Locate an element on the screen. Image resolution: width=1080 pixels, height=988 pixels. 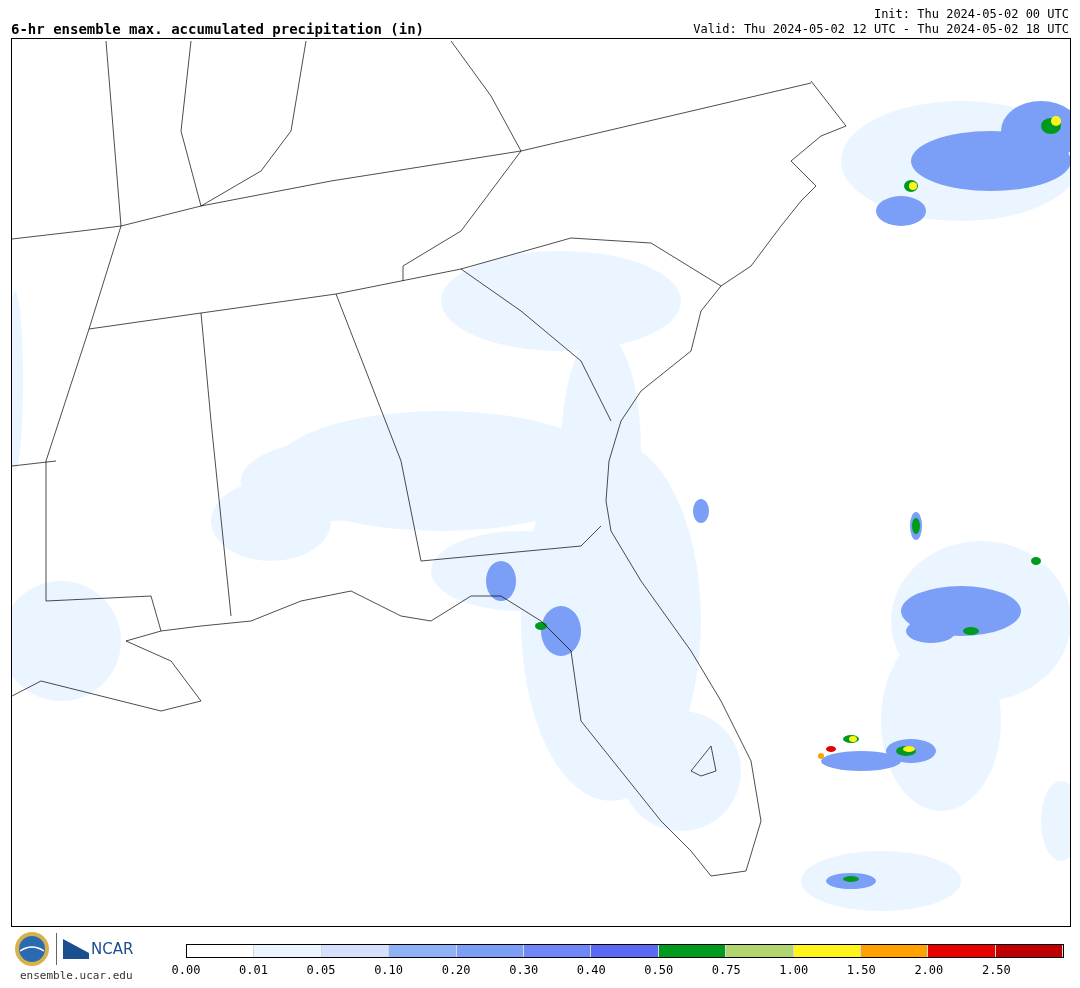
scale-label: 0.10 is located at coordinates (389, 970).